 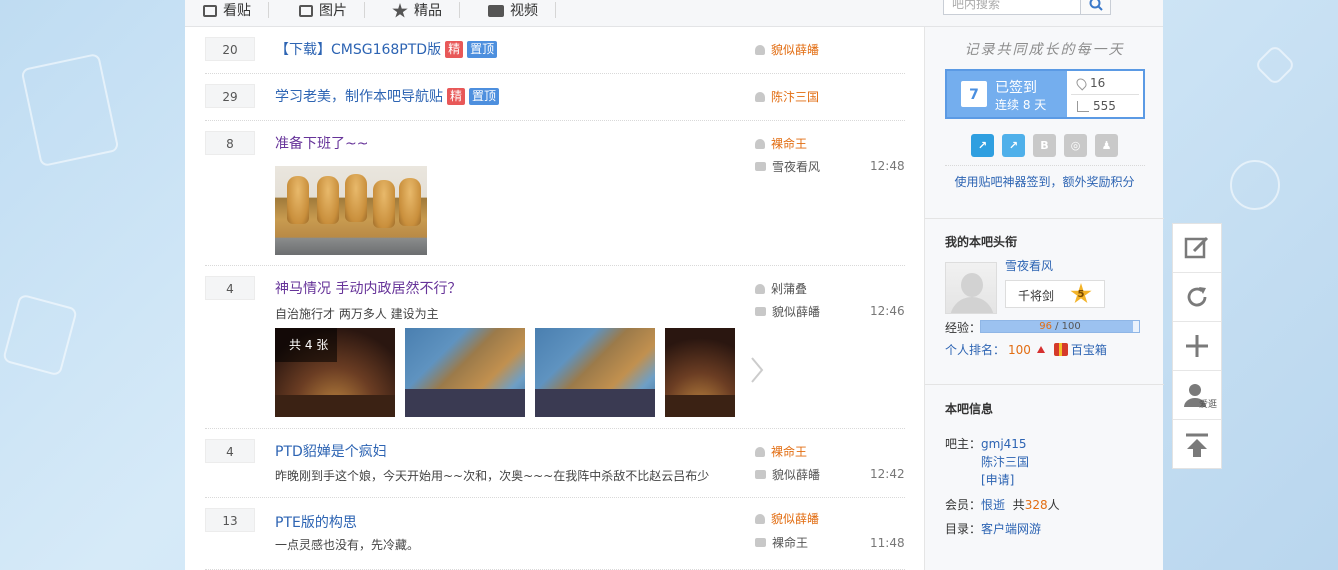 What do you see at coordinates (1089, 349) in the screenshot?
I see `treasure-box-link: 百宝箱` at bounding box center [1089, 349].